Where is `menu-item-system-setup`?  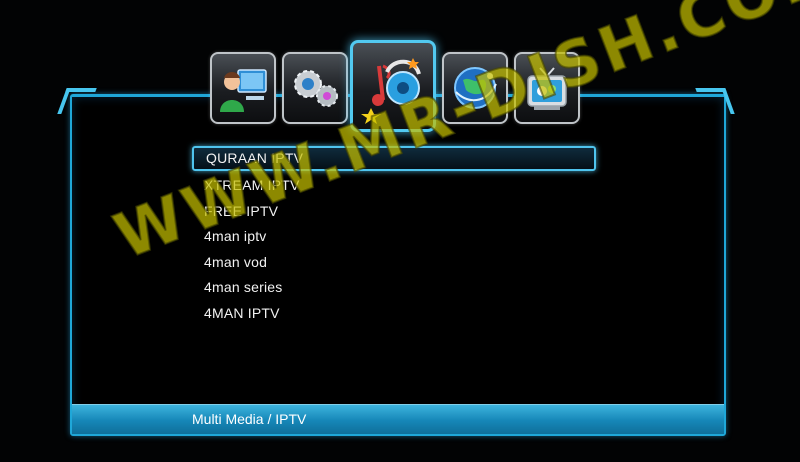
menu-item-system-setup is located at coordinates (243, 88).